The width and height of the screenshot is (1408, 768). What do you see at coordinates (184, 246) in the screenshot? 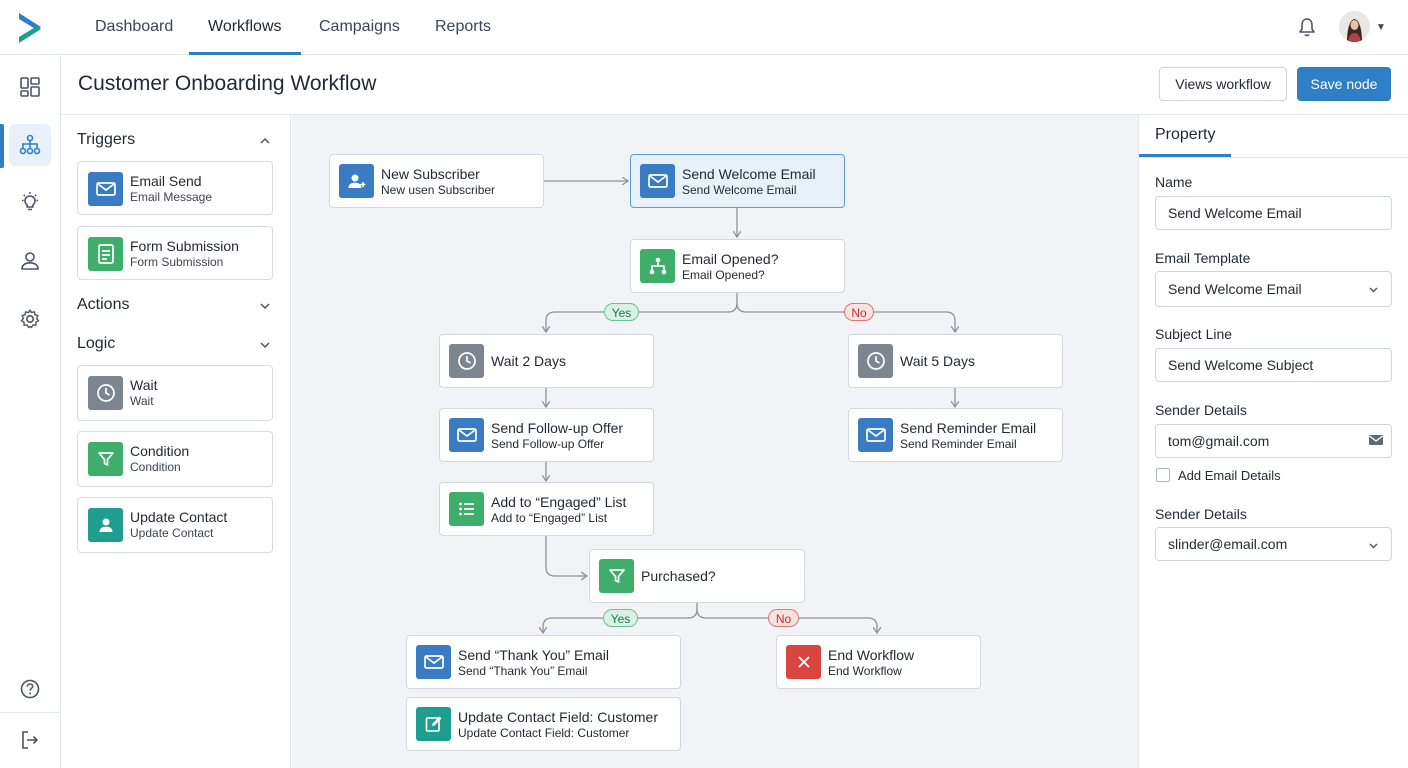
I see `palette-item-title: Form Submission` at bounding box center [184, 246].